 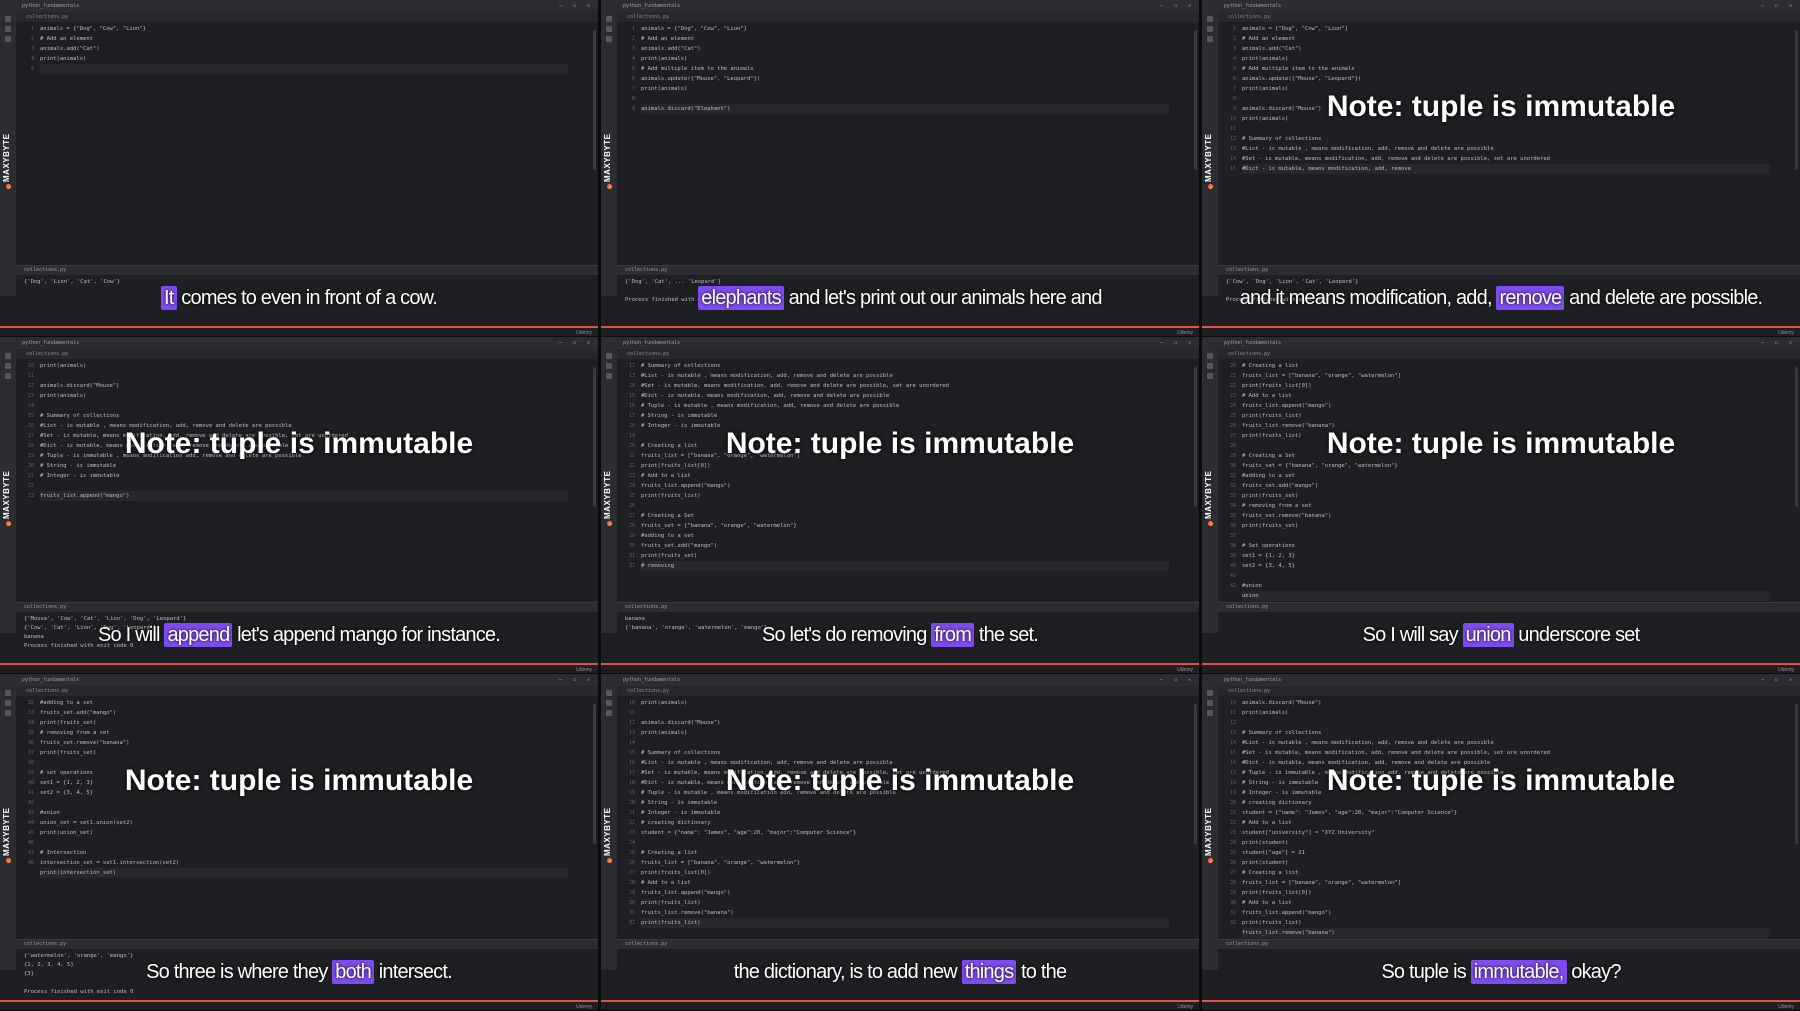 What do you see at coordinates (905, 109) in the screenshot?
I see `code-line: animals.discard("Elephant")` at bounding box center [905, 109].